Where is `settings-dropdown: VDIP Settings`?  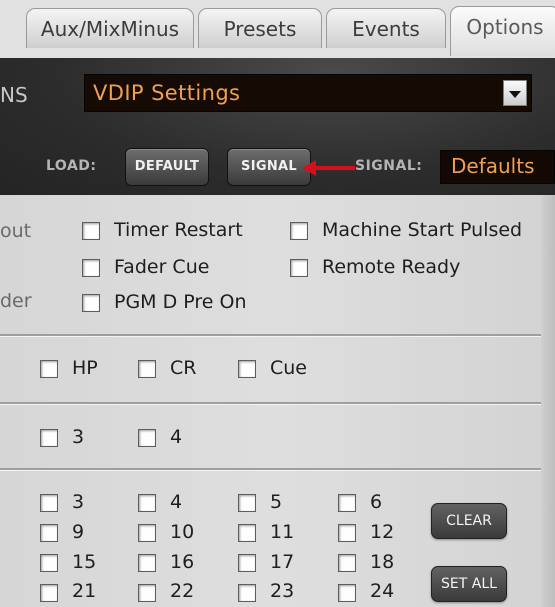 settings-dropdown: VDIP Settings is located at coordinates (308, 93).